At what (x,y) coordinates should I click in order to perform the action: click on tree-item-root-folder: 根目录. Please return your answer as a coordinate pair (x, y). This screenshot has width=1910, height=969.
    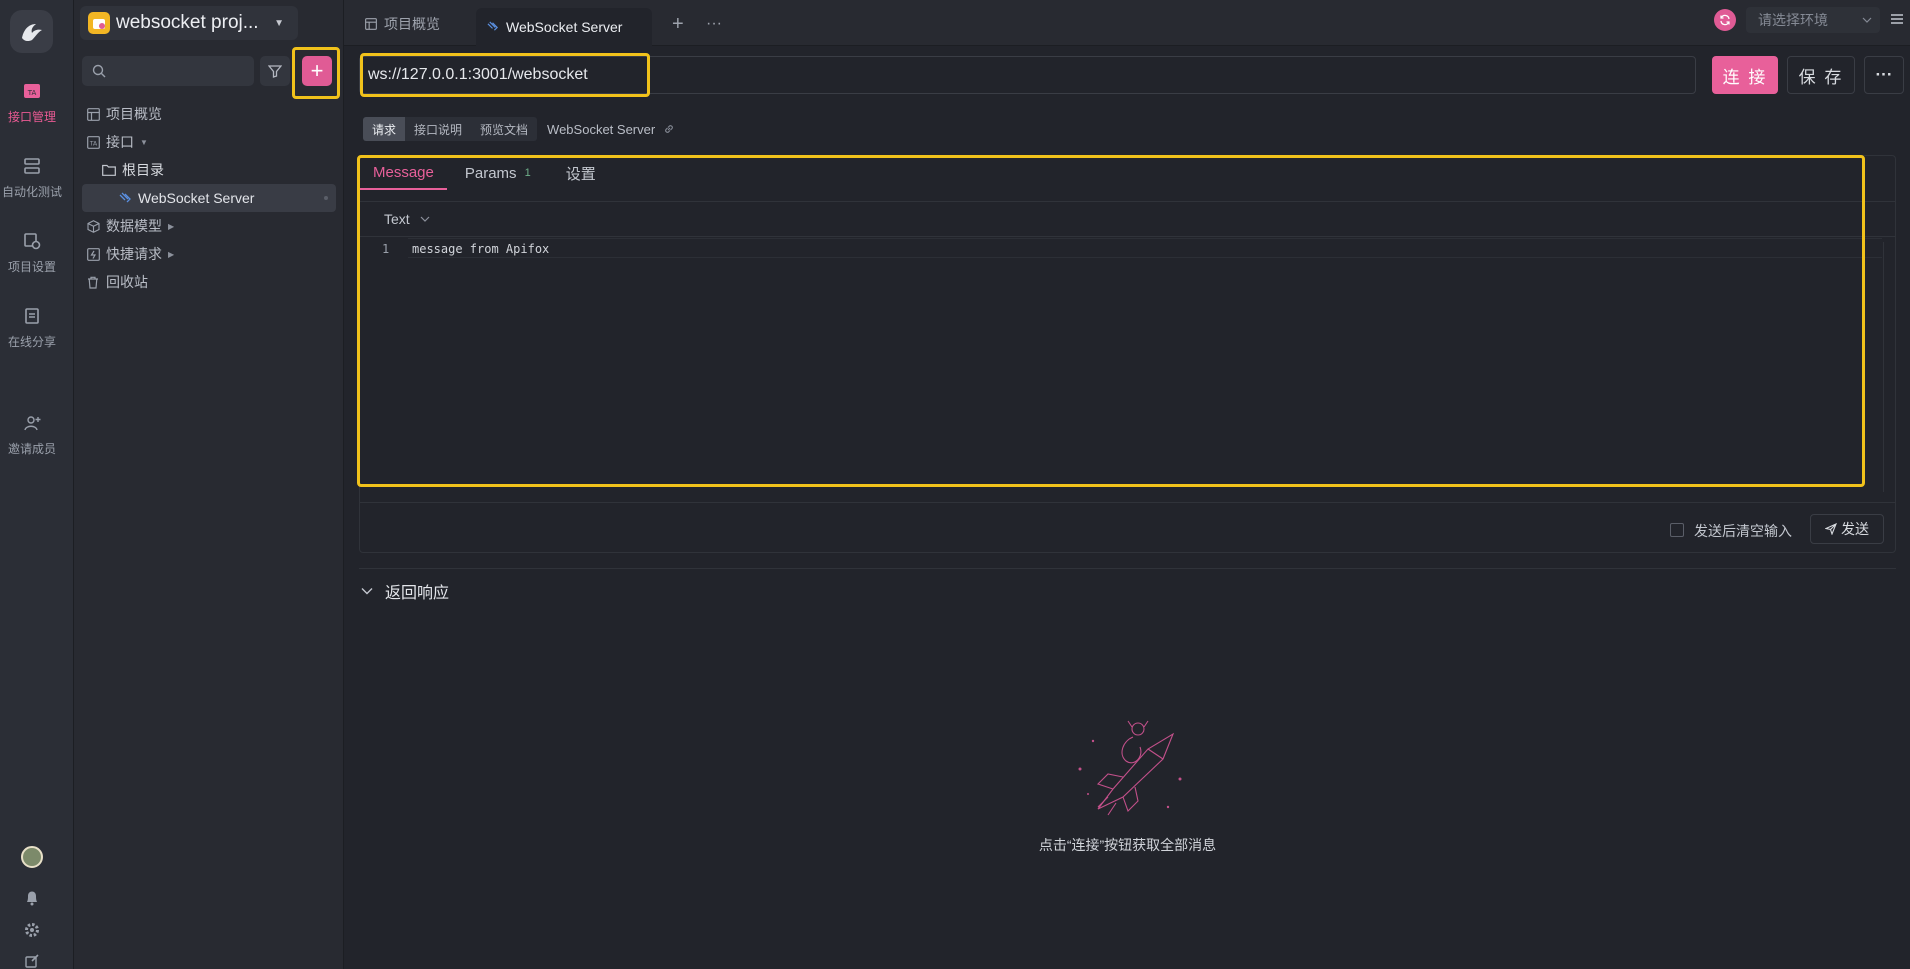
    Looking at the image, I should click on (133, 170).